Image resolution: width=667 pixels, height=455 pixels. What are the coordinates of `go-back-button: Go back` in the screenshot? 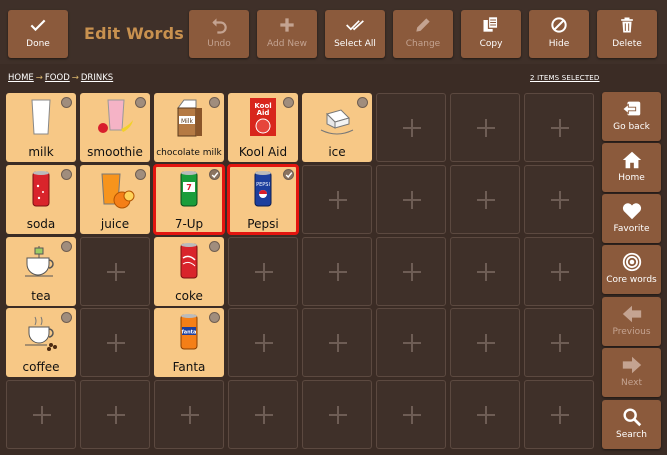 It's located at (631, 116).